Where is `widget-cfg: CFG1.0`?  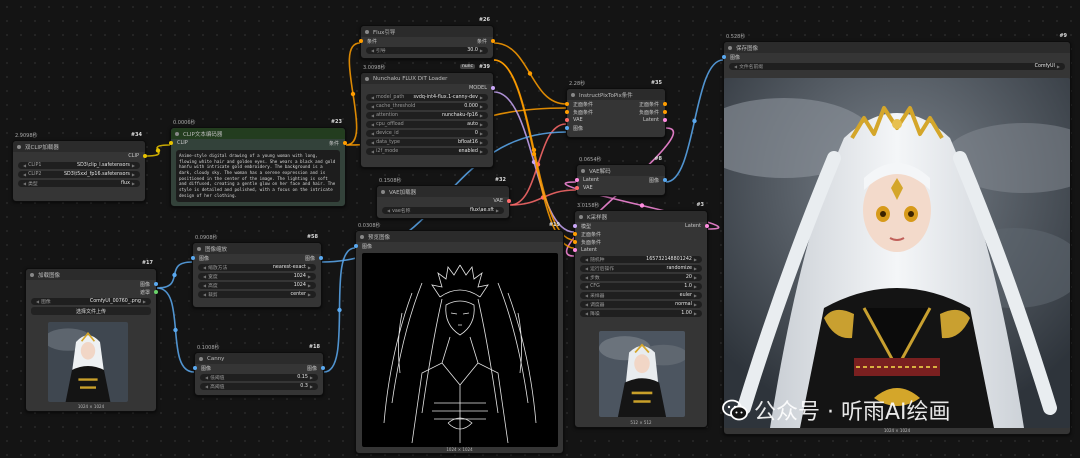
widget-cfg: CFG1.0 is located at coordinates (641, 286).